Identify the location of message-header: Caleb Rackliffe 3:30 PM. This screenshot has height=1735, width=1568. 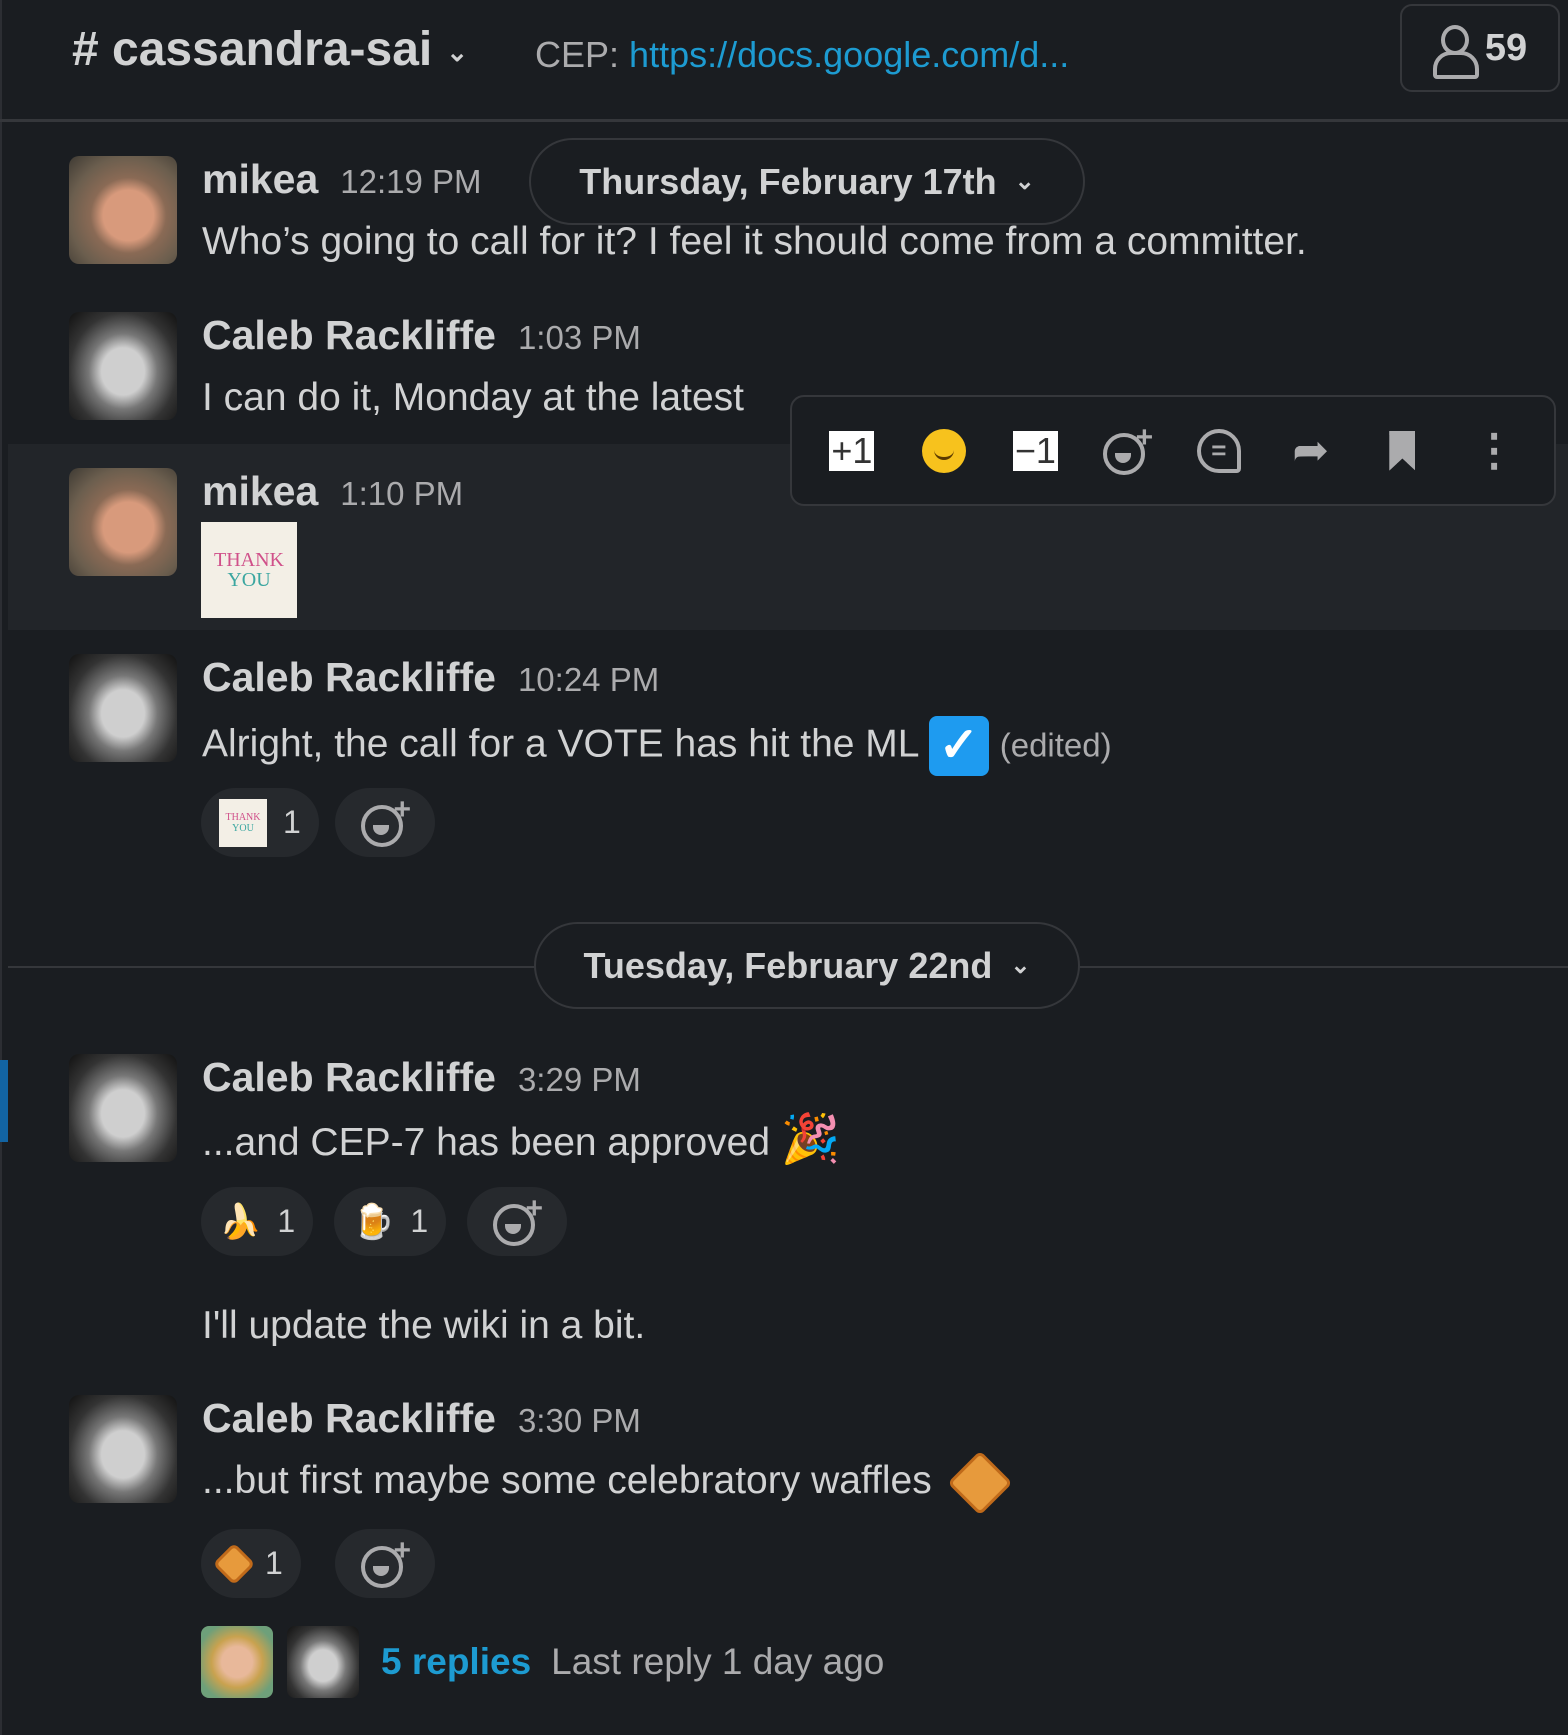
(421, 1418).